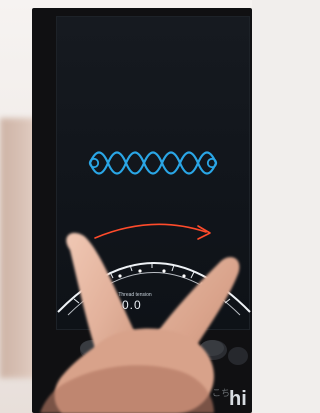 This screenshot has height=413, width=320. What do you see at coordinates (153, 163) in the screenshot?
I see `stitch-pattern-icon` at bounding box center [153, 163].